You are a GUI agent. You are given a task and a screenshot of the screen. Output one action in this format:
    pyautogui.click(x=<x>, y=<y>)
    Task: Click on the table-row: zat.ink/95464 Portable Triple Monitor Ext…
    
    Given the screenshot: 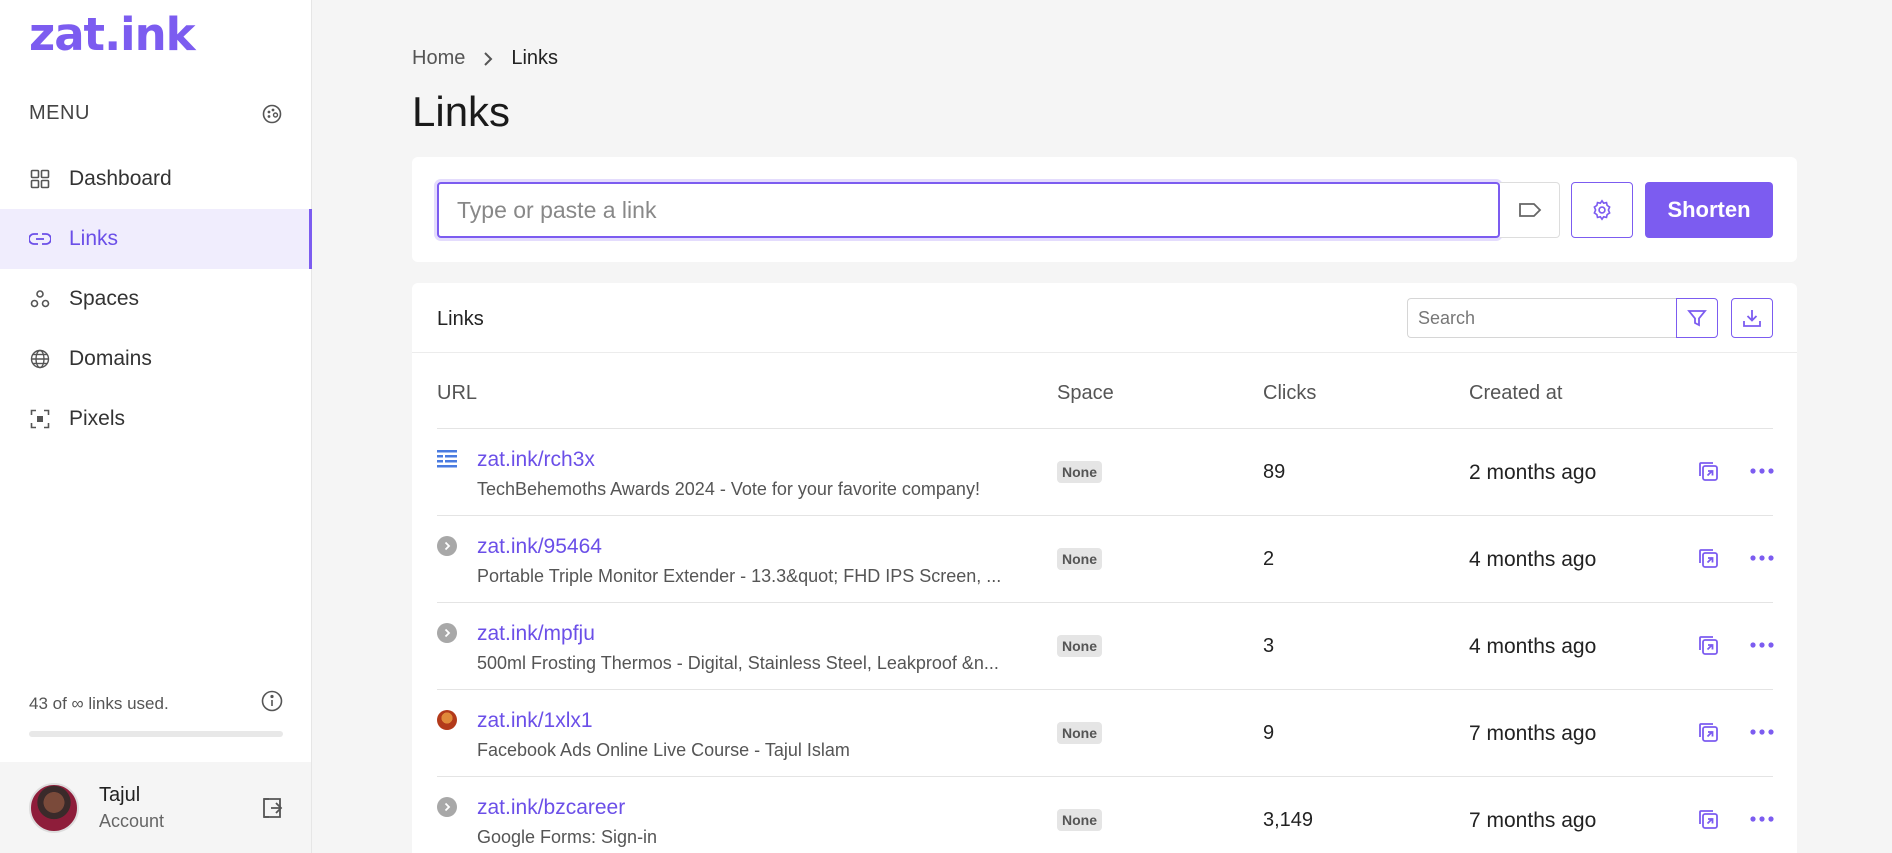 What is the action you would take?
    pyautogui.click(x=1105, y=559)
    